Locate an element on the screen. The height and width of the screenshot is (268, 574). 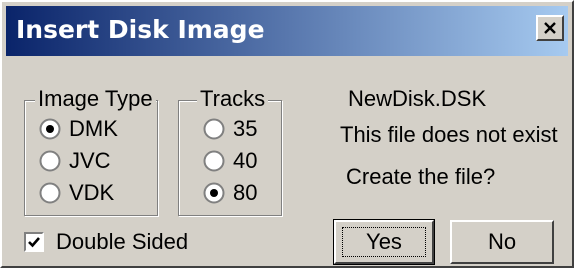
radio-label: JVC is located at coordinates (90, 160).